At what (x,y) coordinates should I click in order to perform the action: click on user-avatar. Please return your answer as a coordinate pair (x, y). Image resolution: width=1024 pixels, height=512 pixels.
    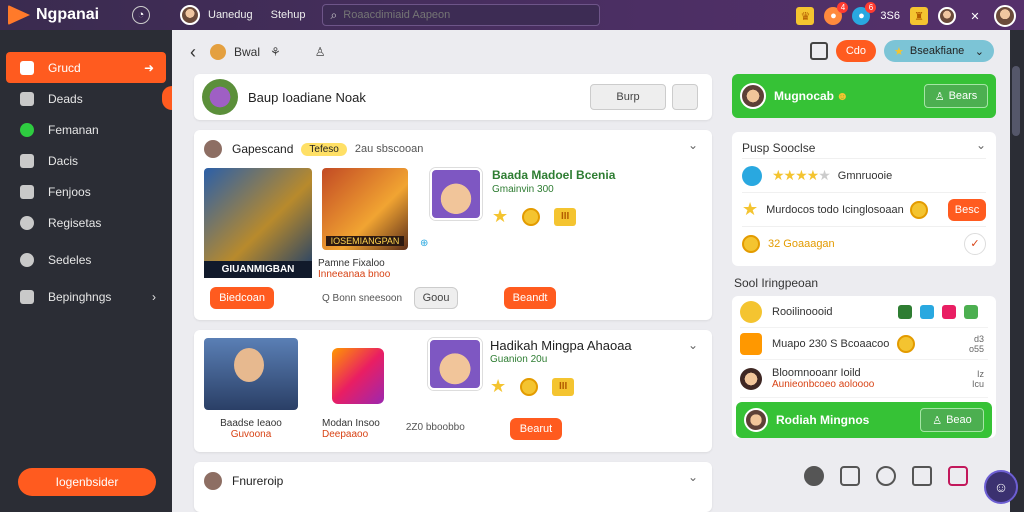
    Looking at the image, I should click on (190, 15).